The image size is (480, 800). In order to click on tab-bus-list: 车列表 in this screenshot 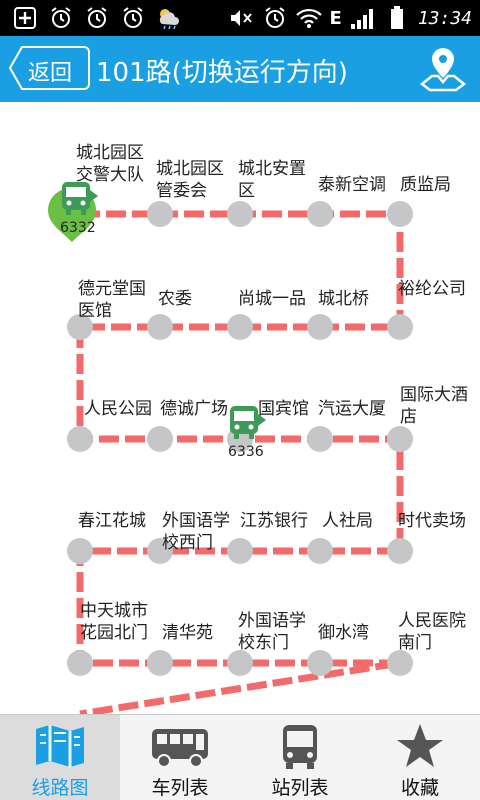, I will do `click(180, 757)`.